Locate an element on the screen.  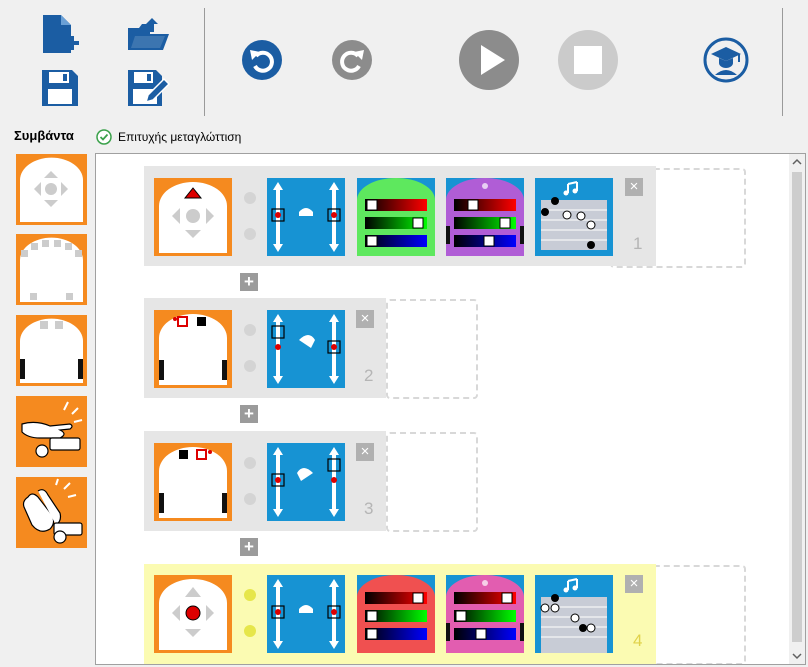
row-number: 4 is located at coordinates (638, 640).